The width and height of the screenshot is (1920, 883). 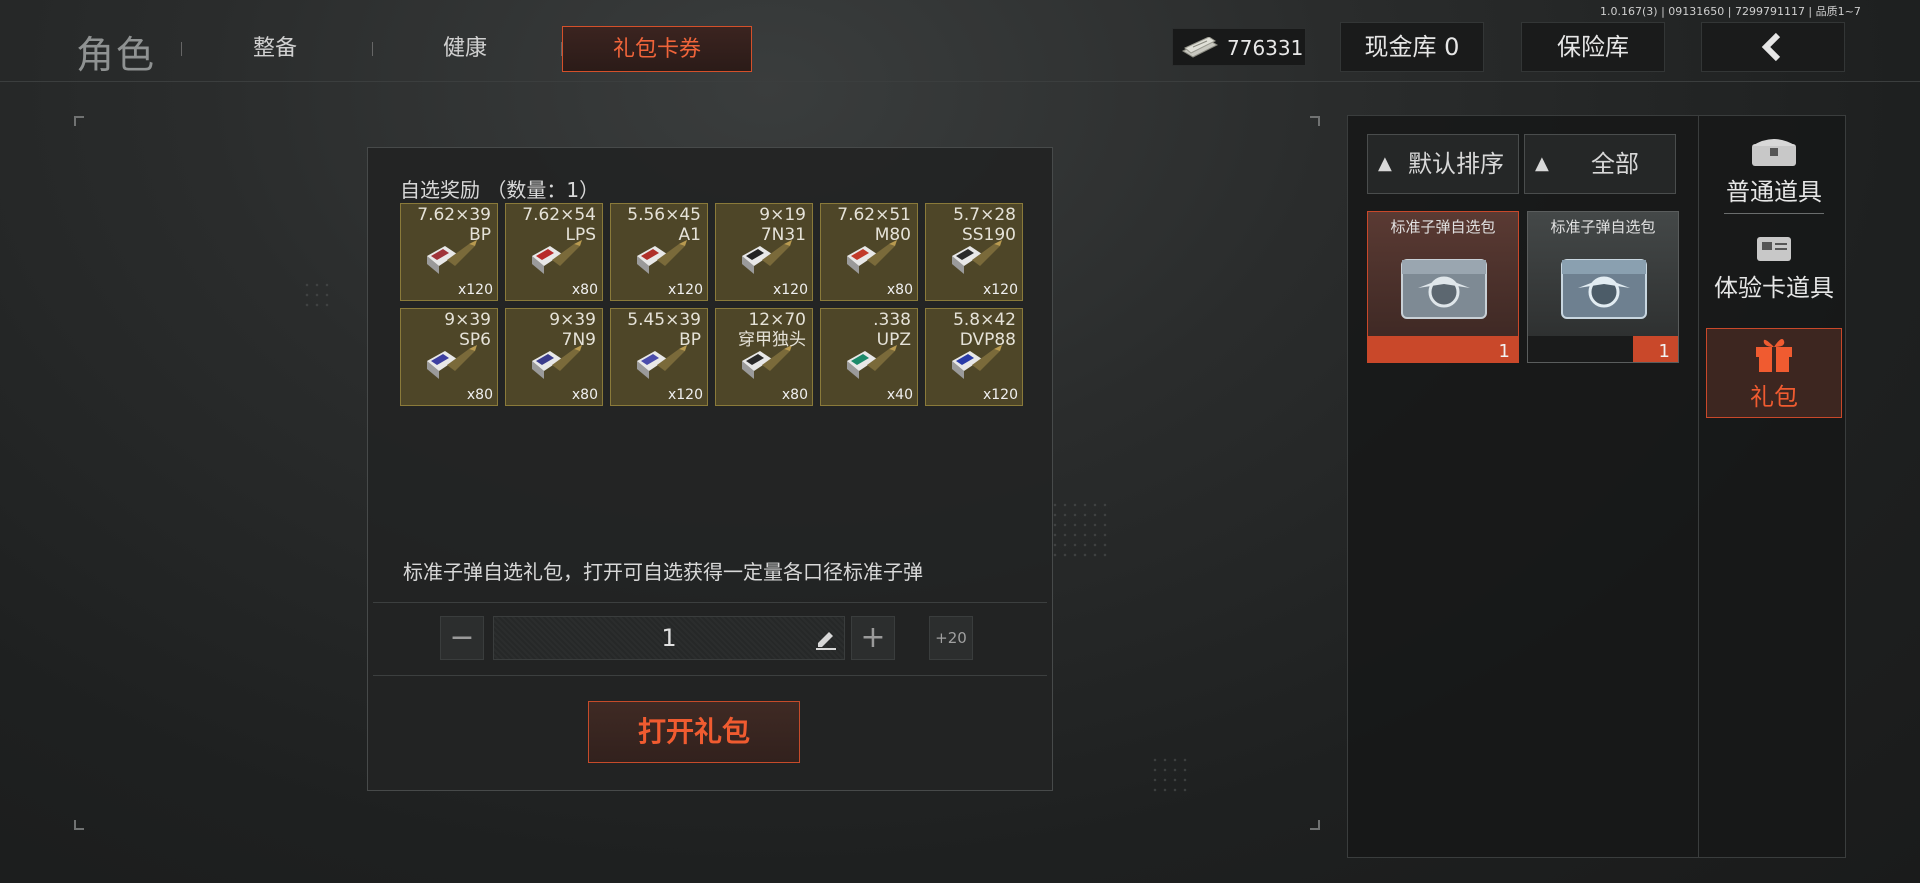 I want to click on caliber-label: 7.62×51 M80, so click(x=874, y=225).